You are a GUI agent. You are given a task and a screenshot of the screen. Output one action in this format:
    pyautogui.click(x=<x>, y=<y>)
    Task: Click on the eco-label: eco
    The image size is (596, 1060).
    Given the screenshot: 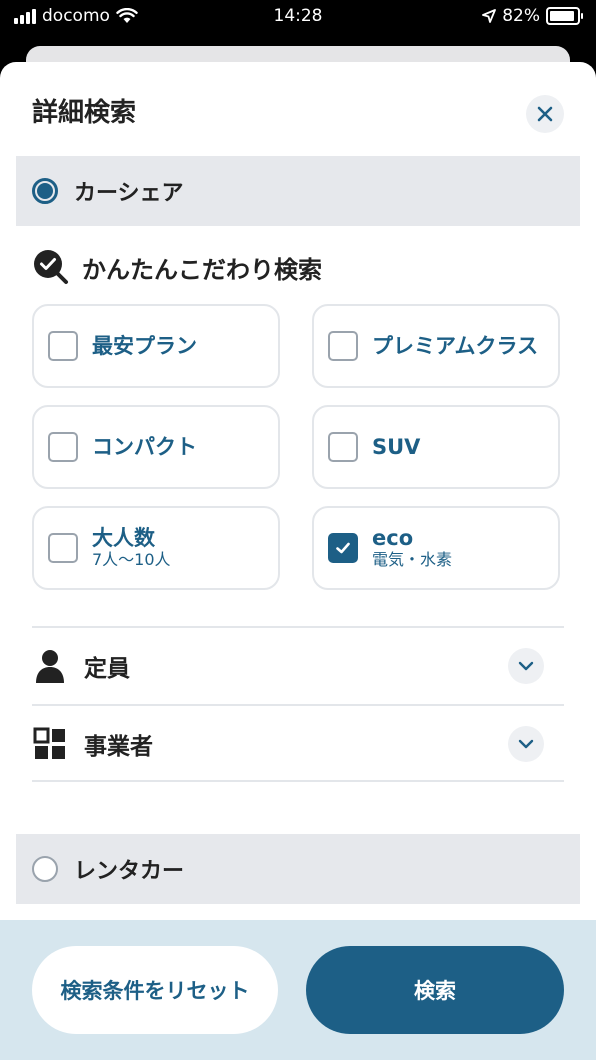 What is the action you would take?
    pyautogui.click(x=393, y=538)
    